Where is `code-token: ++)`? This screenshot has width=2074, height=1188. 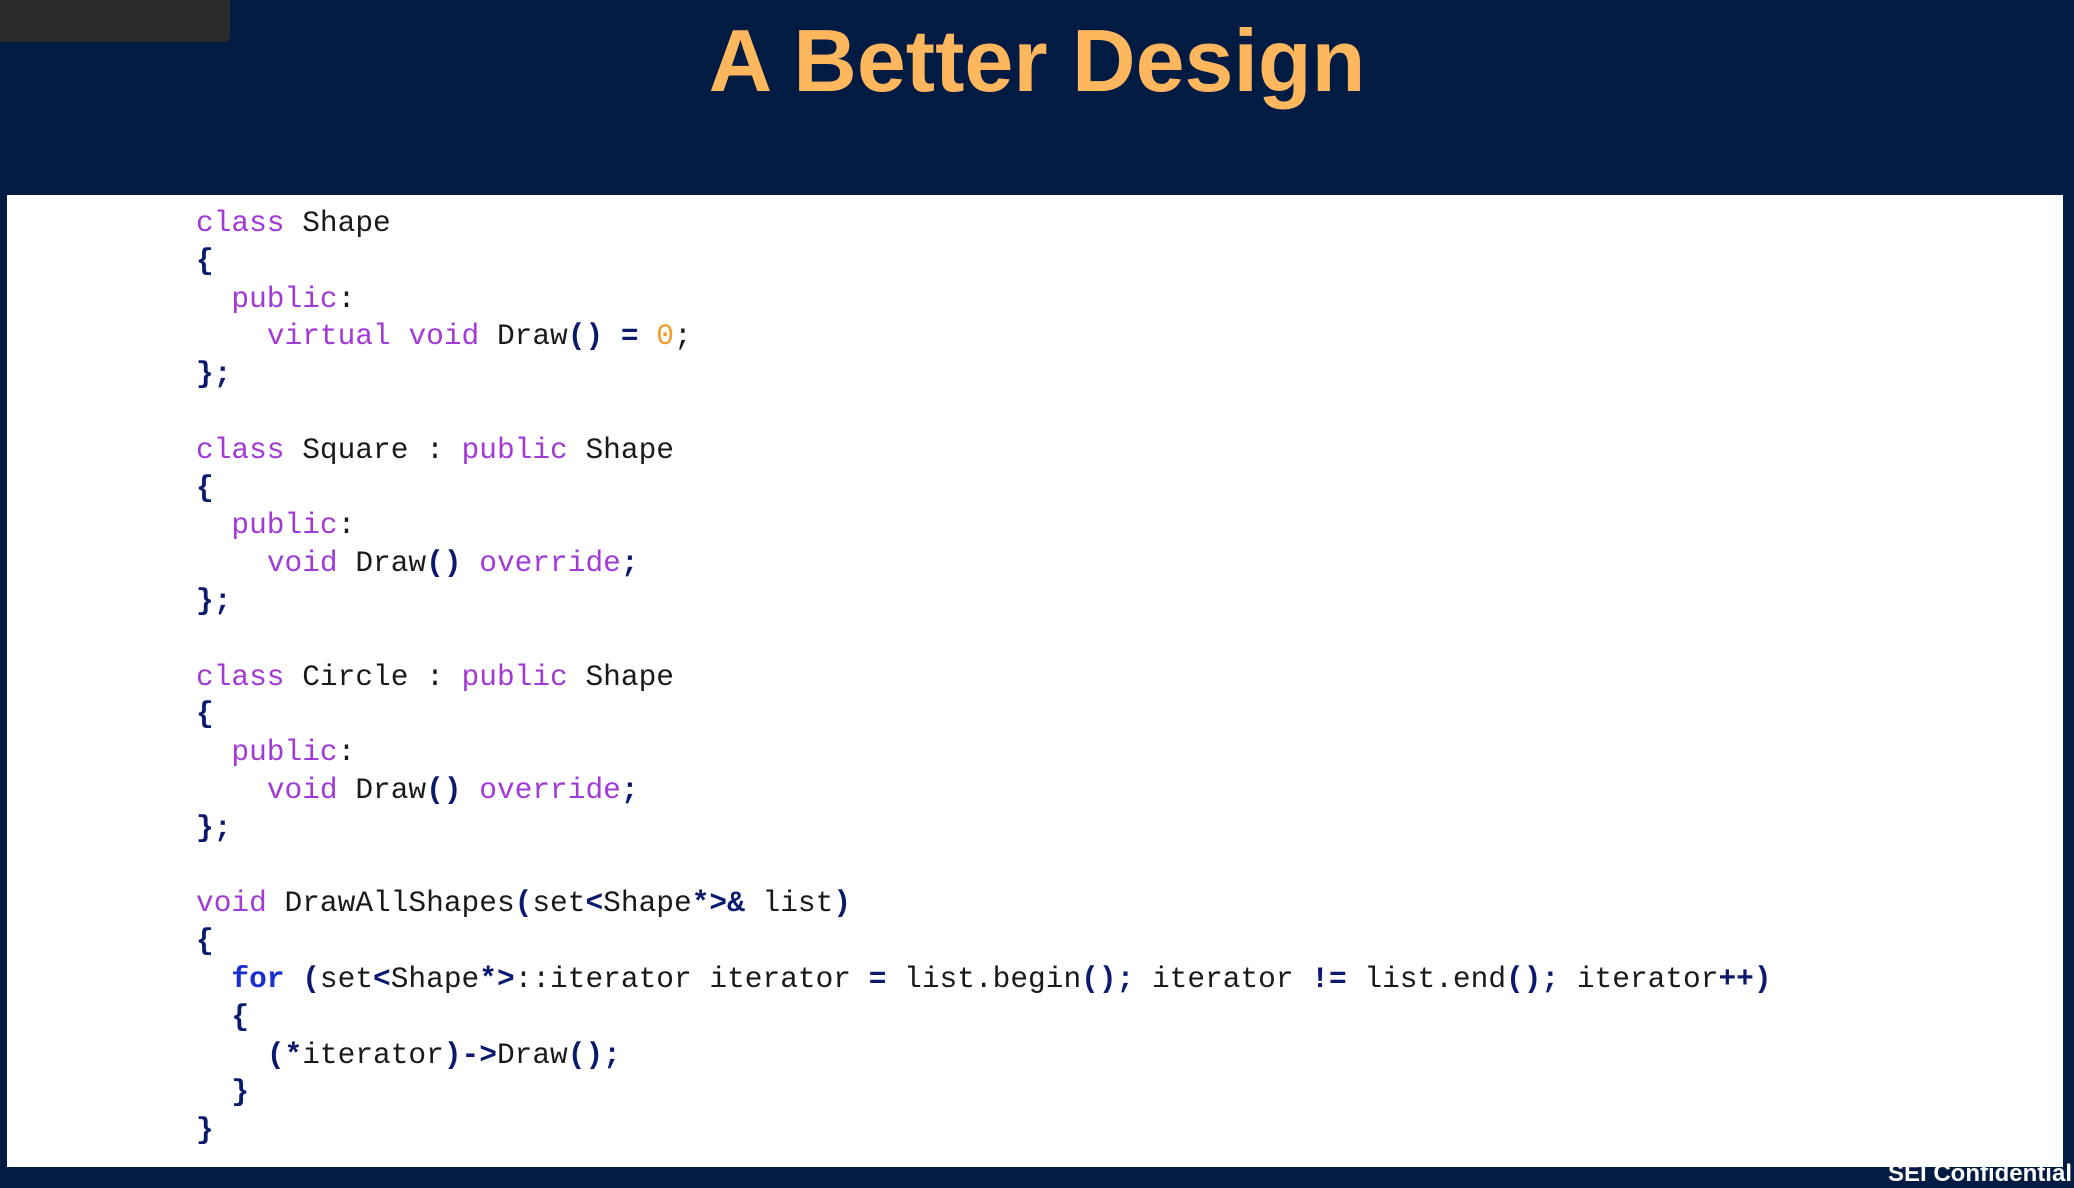
code-token: ++) is located at coordinates (1745, 978).